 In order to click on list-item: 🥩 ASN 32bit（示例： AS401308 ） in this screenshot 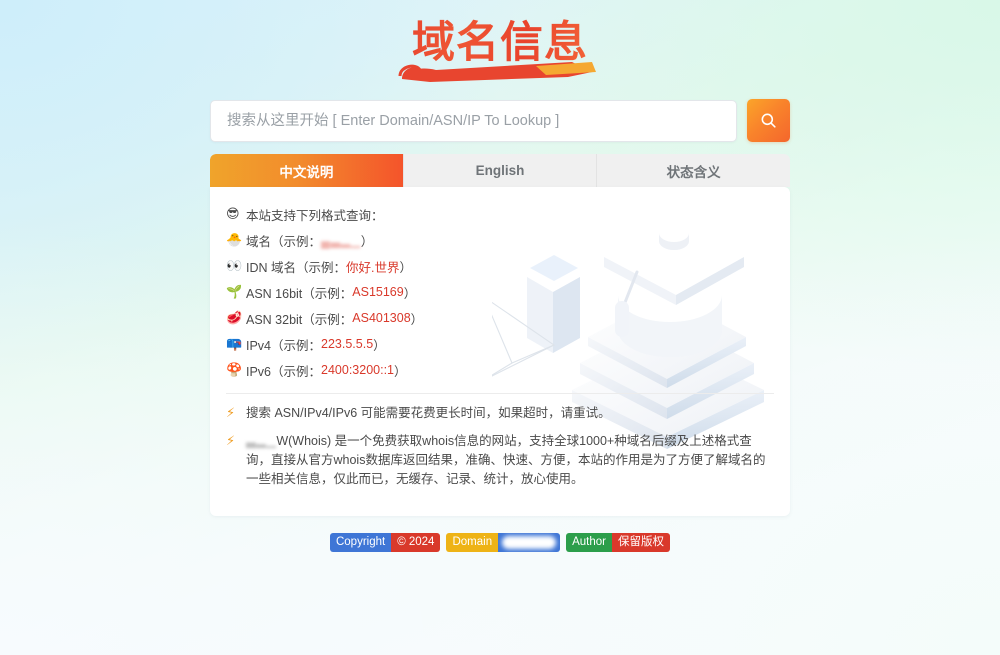, I will do `click(500, 318)`.